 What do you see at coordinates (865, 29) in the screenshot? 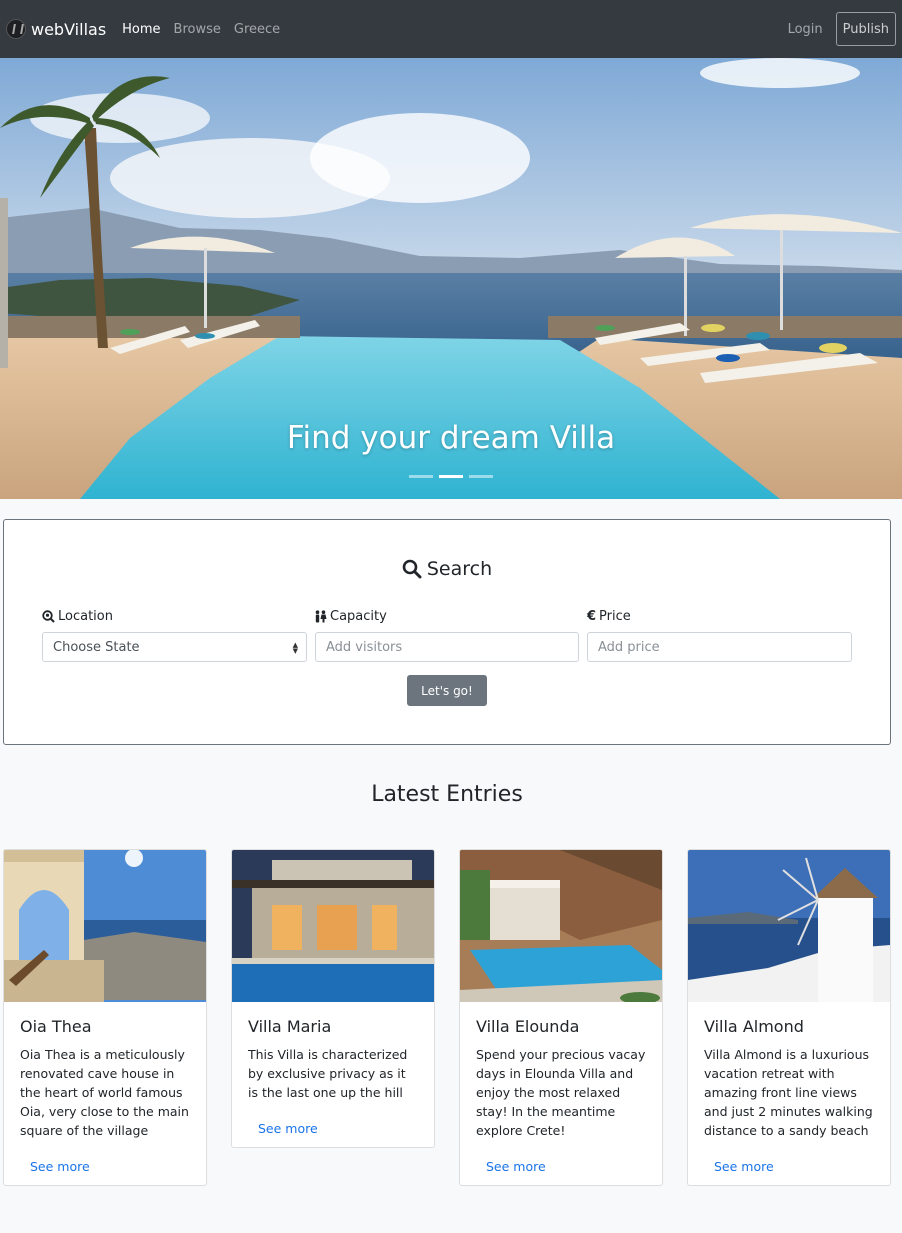
I see `publish-button: Publish` at bounding box center [865, 29].